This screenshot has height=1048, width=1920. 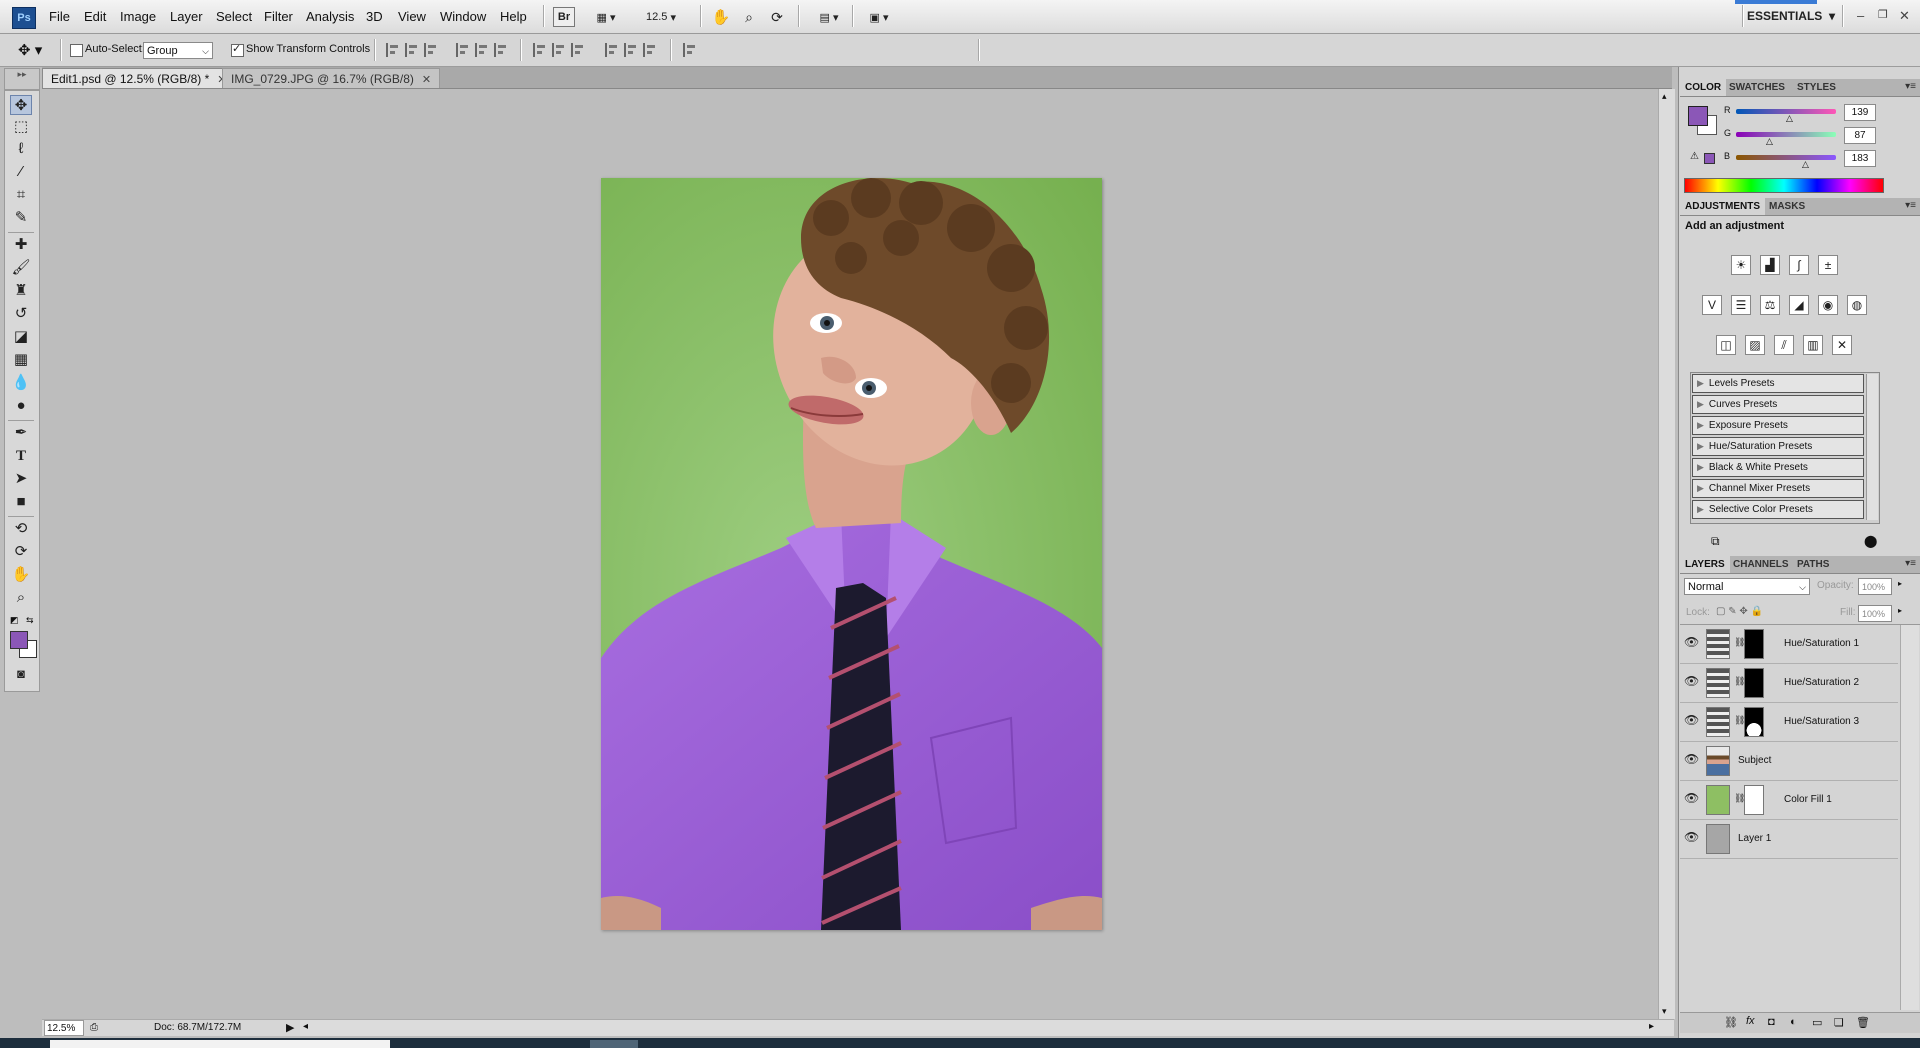 I want to click on quick-selection-tool-icon: ⁄, so click(x=21, y=172).